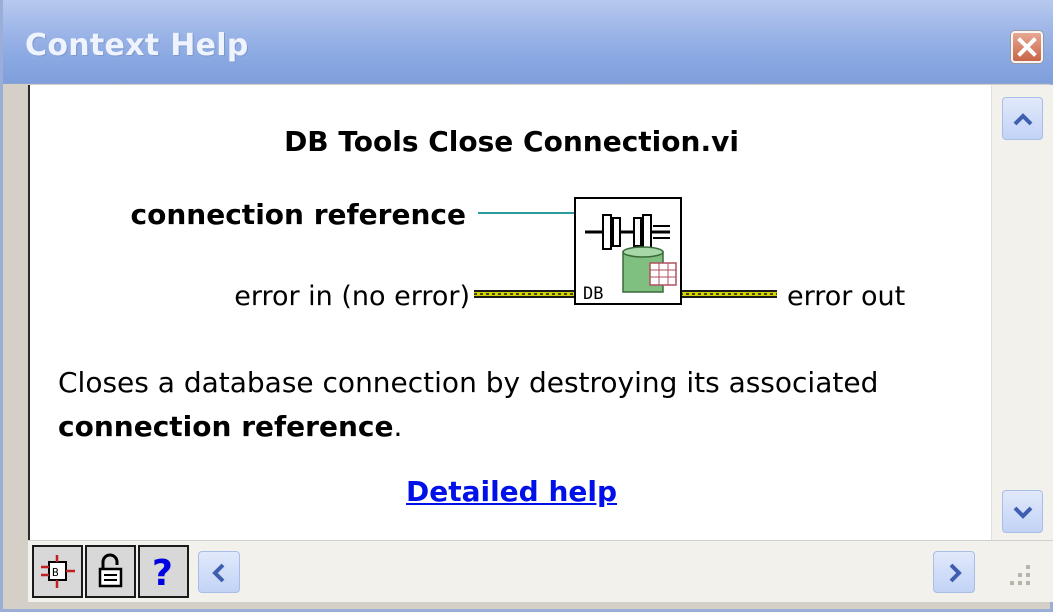 The height and width of the screenshot is (612, 1053). Describe the element at coordinates (528, 42) in the screenshot. I see `title-bar: Context Help` at that location.